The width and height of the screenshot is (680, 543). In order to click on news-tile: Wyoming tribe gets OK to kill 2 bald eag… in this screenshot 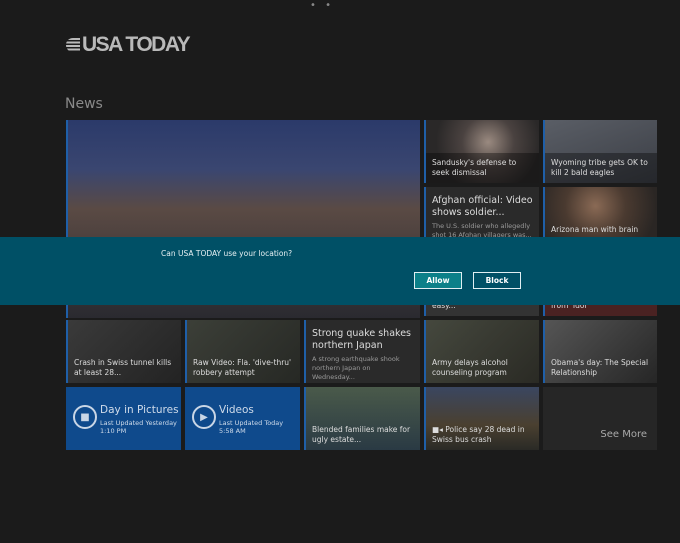, I will do `click(600, 151)`.